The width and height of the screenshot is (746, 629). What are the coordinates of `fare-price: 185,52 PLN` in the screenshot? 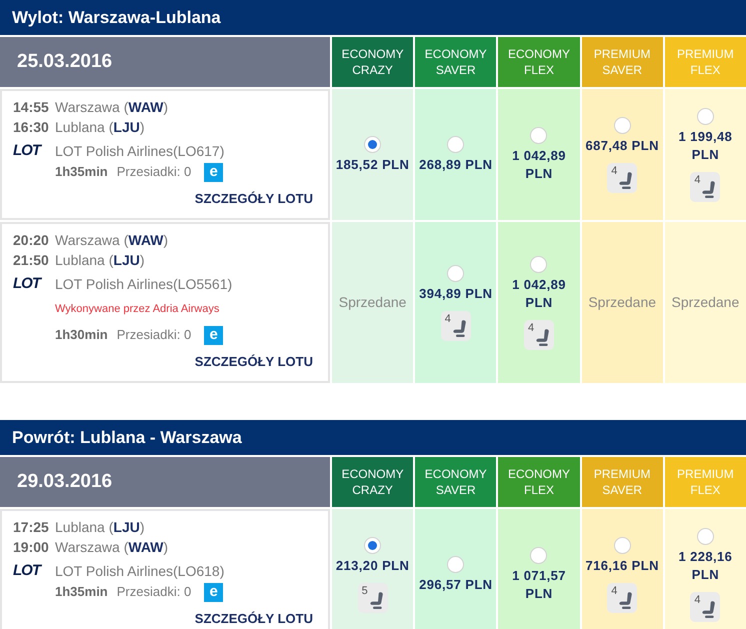 It's located at (373, 165).